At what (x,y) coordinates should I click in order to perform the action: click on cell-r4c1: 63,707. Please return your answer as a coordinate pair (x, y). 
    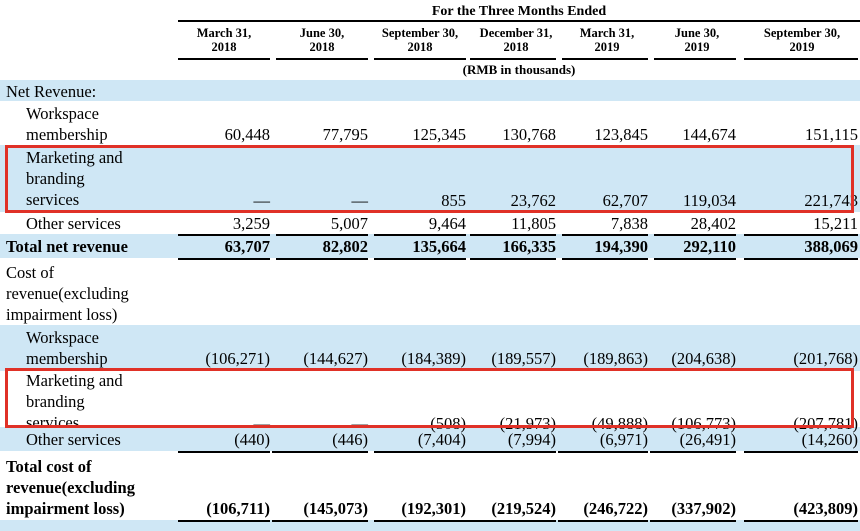
    Looking at the image, I should click on (247, 246).